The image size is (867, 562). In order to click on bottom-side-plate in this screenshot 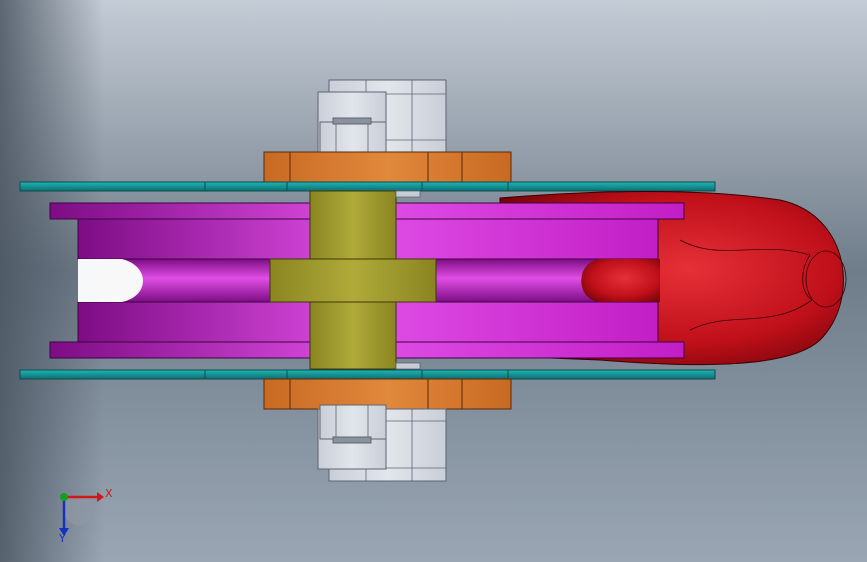, I will do `click(367, 374)`.